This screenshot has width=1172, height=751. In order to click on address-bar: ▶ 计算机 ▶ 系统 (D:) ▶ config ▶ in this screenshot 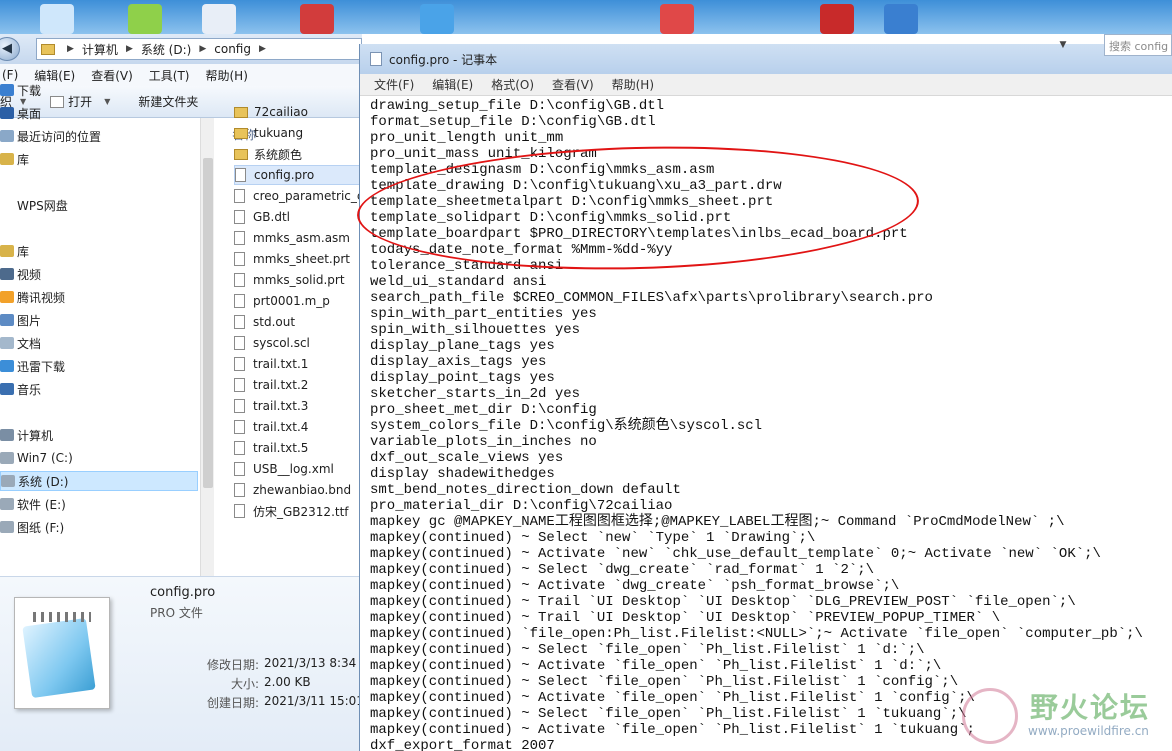, I will do `click(199, 49)`.